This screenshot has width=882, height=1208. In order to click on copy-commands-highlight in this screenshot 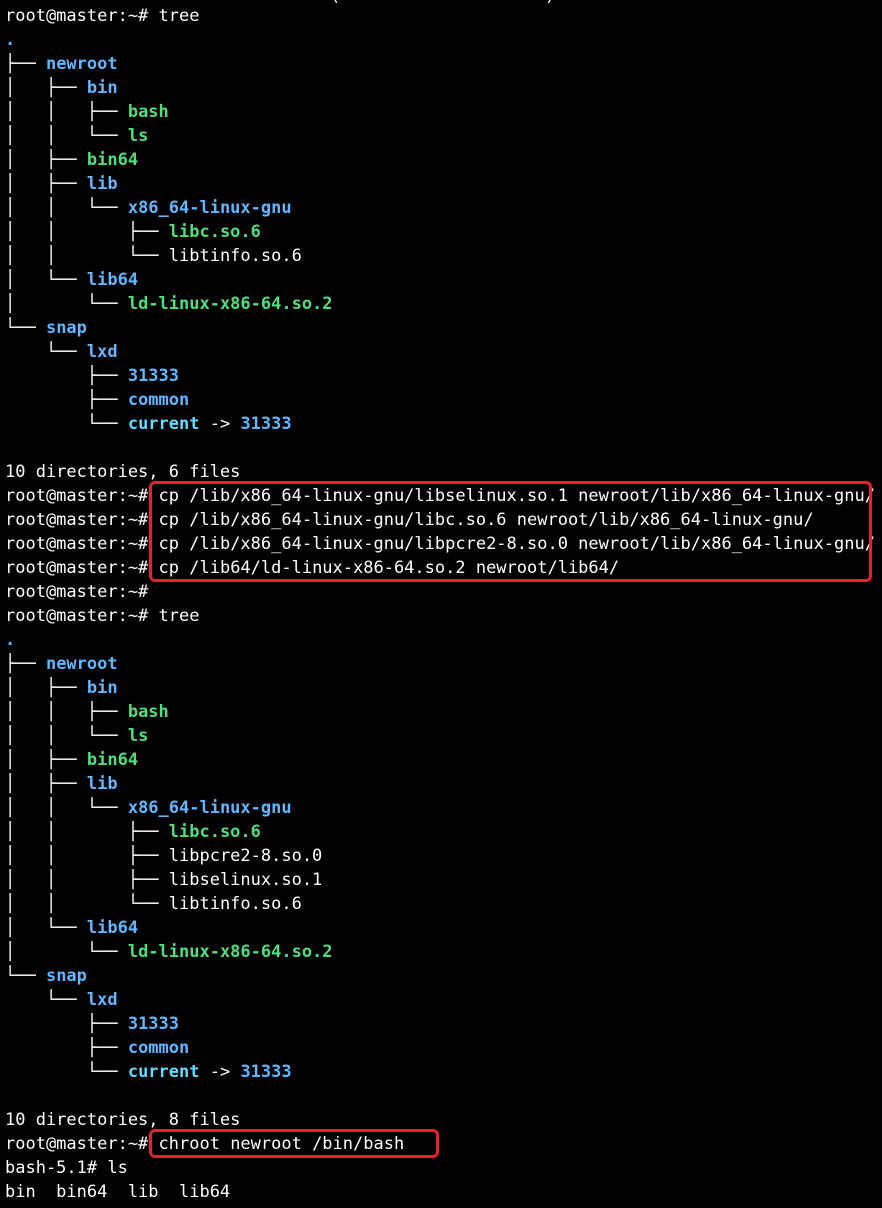, I will do `click(510, 531)`.